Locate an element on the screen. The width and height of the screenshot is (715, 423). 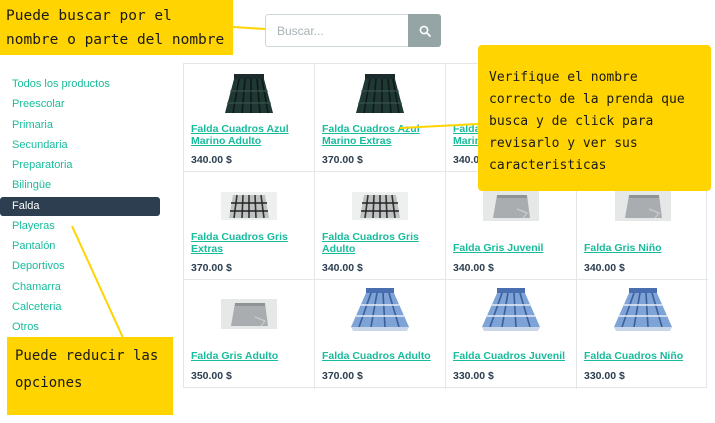
product-name-link: Falda Cuadros Azul Marino Extras is located at coordinates (381, 135).